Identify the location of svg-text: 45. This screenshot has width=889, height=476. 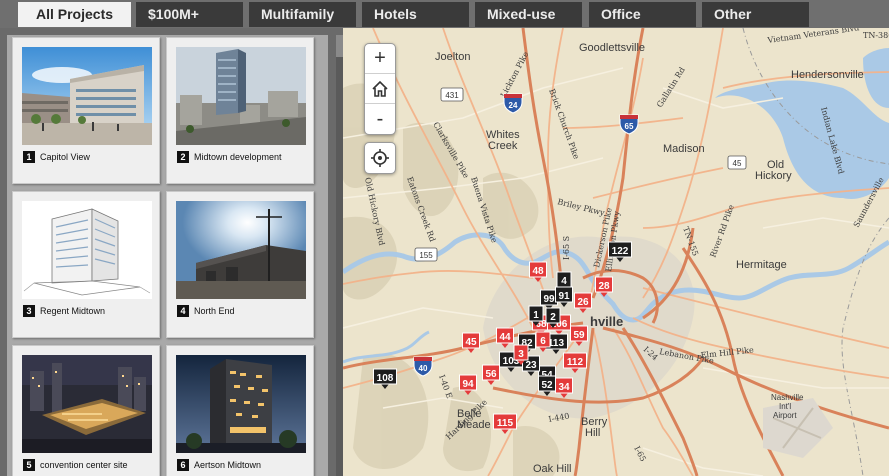
(737, 163).